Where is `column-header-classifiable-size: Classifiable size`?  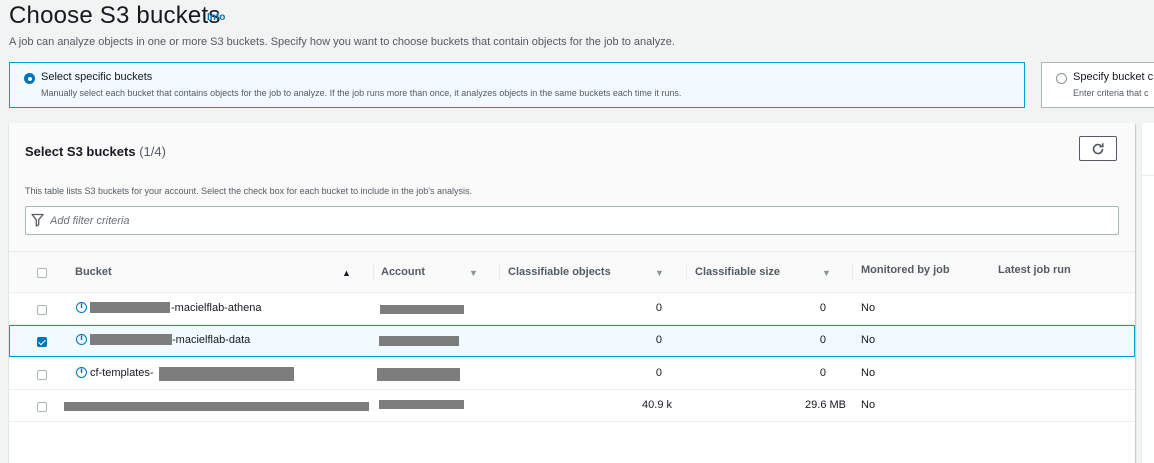 column-header-classifiable-size: Classifiable size is located at coordinates (737, 272).